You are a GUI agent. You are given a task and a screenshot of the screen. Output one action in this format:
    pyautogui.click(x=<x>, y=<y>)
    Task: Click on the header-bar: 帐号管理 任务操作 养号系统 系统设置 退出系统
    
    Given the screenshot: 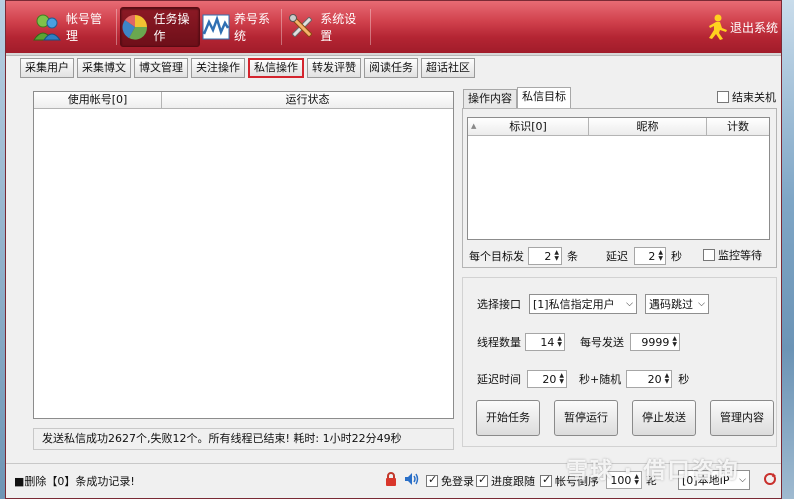 What is the action you would take?
    pyautogui.click(x=393, y=27)
    